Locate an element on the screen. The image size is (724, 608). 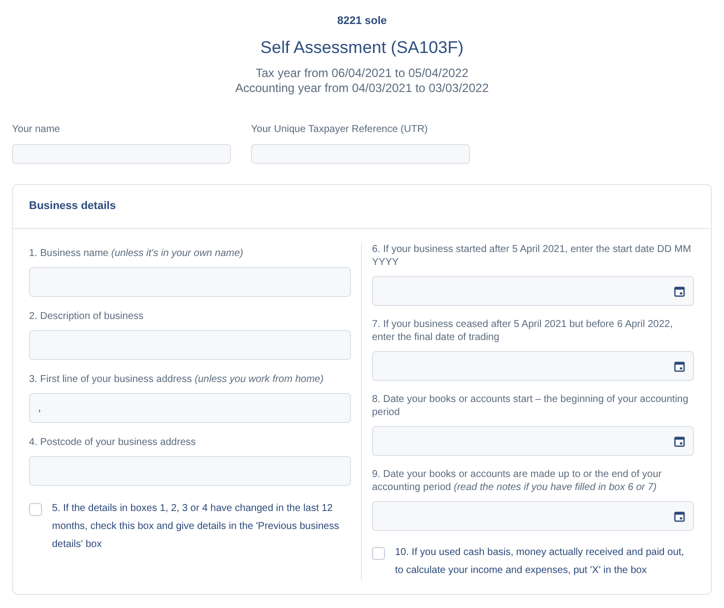
year-range: Tax year from 06/04/2021 to 05/04/2022 is located at coordinates (362, 73).